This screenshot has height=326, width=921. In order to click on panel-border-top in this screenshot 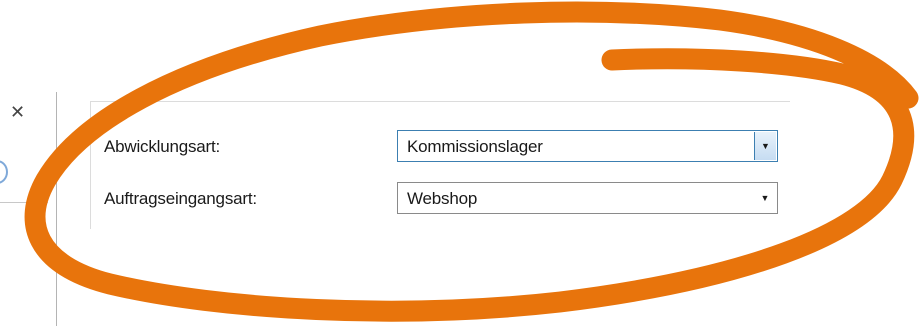, I will do `click(440, 101)`.